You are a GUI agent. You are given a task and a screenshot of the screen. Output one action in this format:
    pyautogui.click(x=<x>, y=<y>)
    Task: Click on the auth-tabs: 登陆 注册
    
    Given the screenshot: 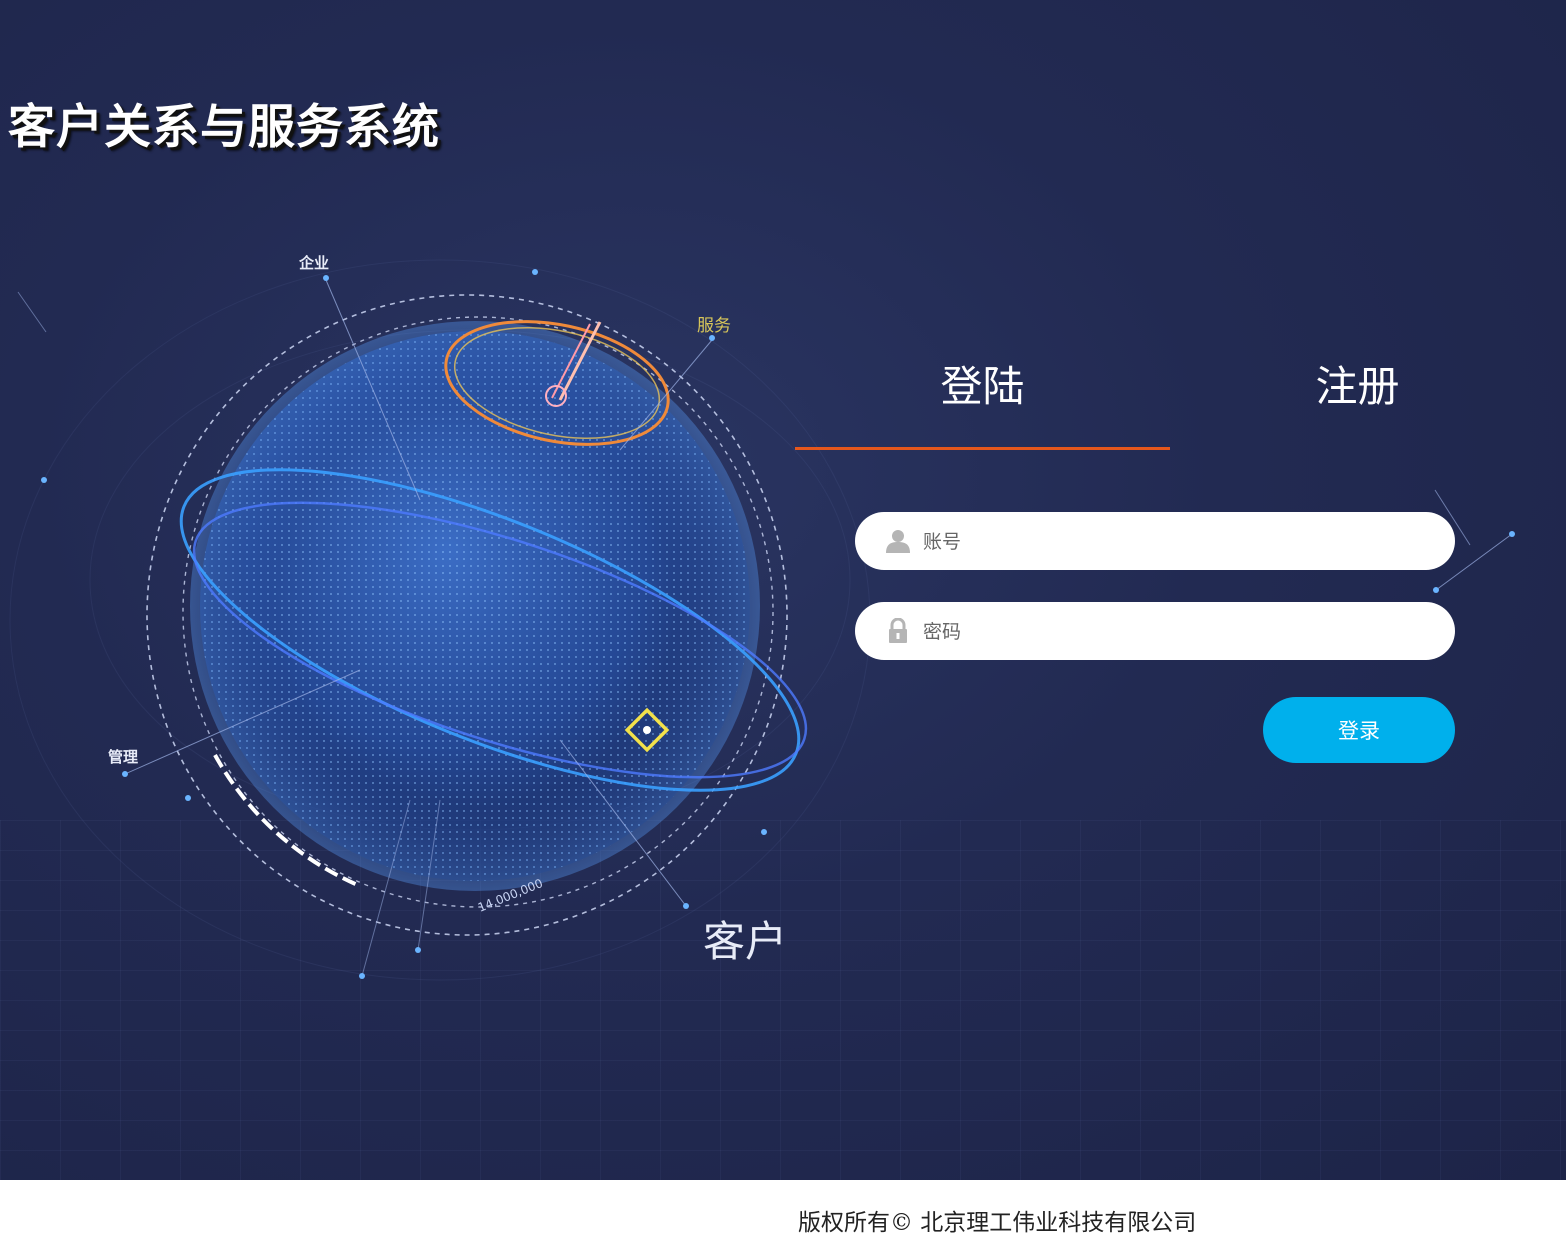 What is the action you would take?
    pyautogui.click(x=1170, y=400)
    